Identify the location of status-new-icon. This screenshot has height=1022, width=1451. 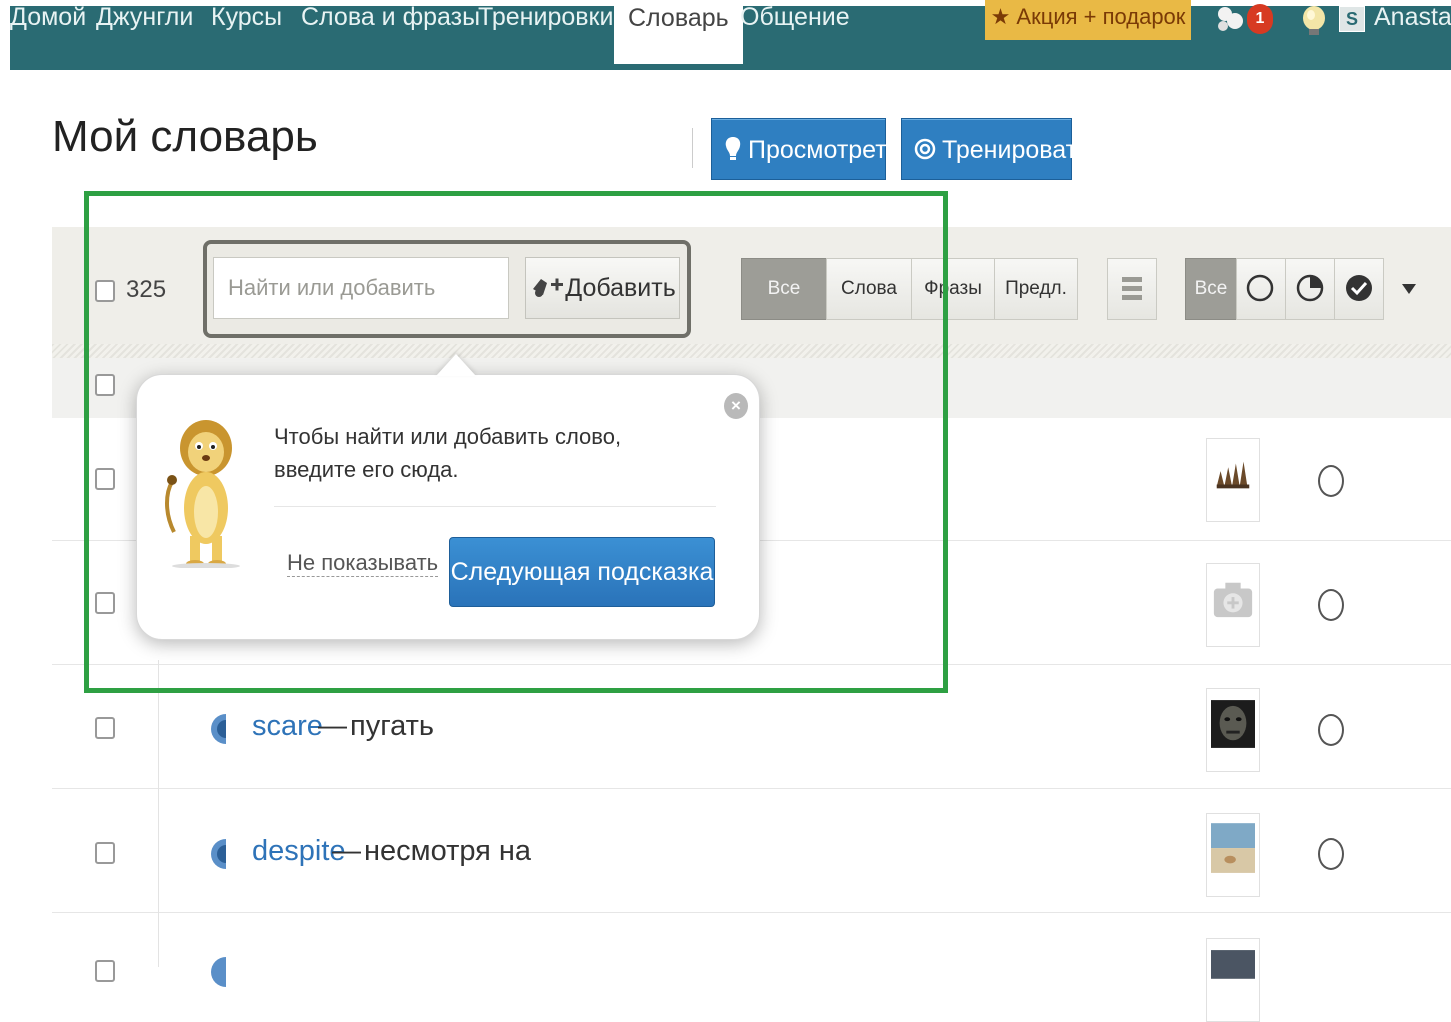
(1260, 288).